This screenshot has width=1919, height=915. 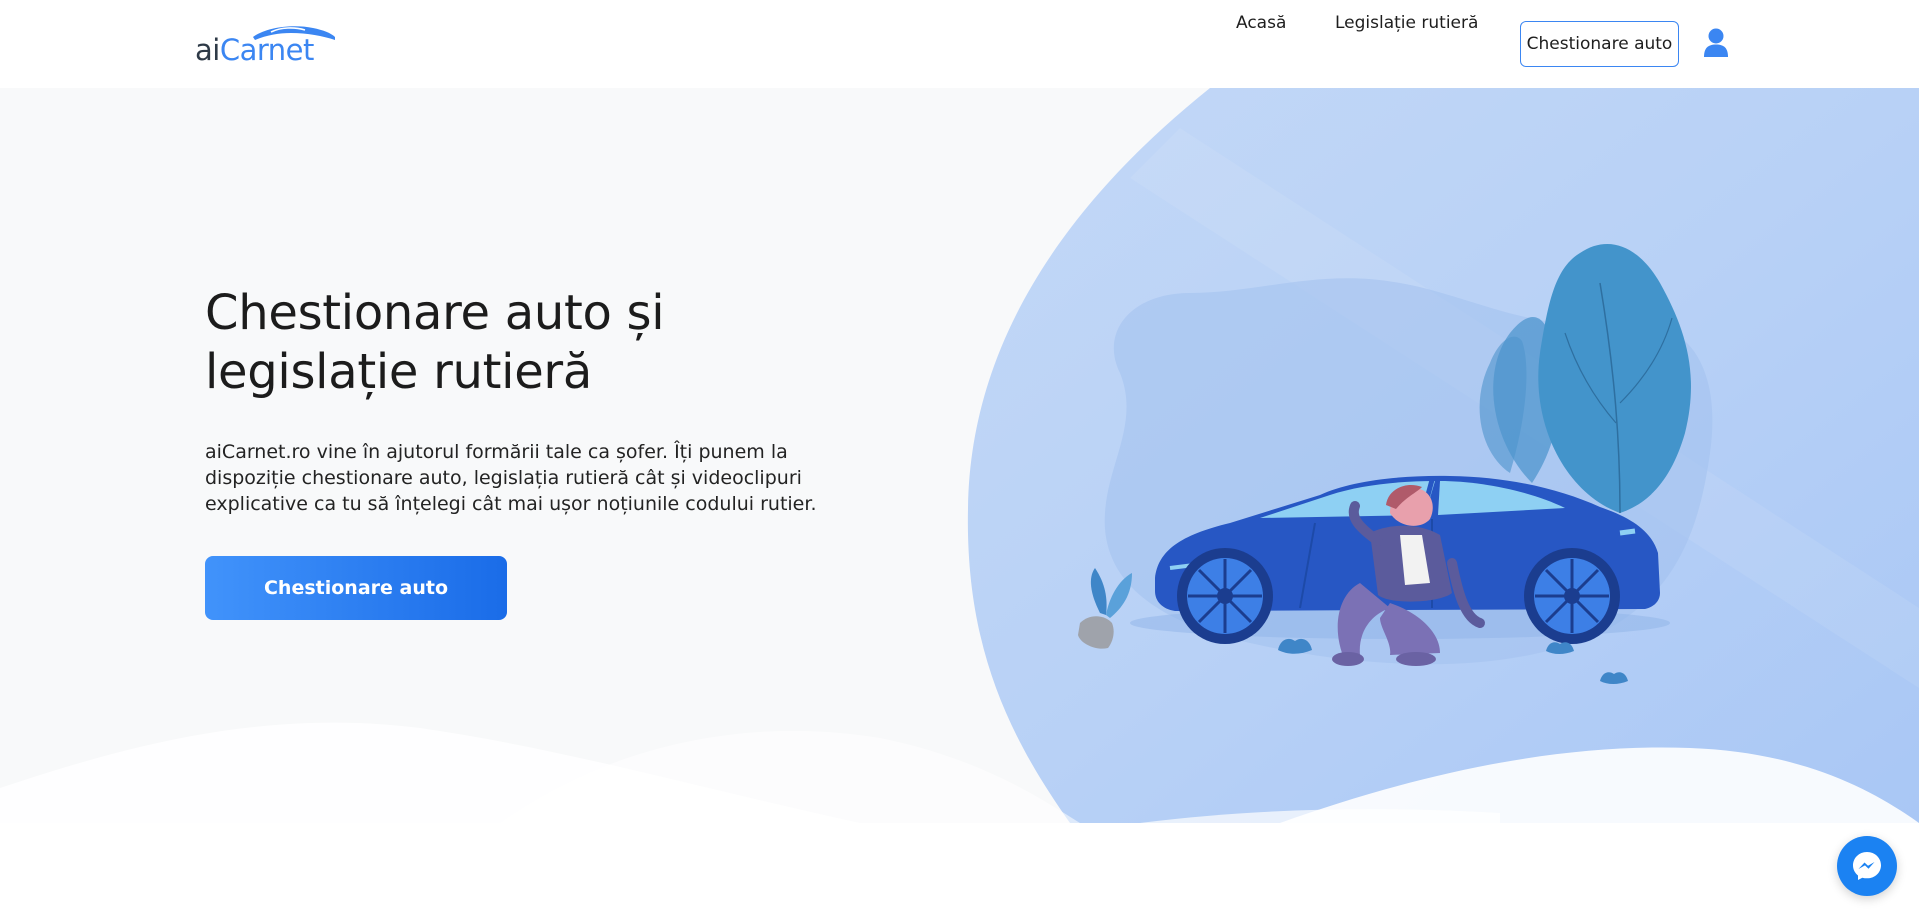 I want to click on site-logo: aiCarnet, so click(x=267, y=45).